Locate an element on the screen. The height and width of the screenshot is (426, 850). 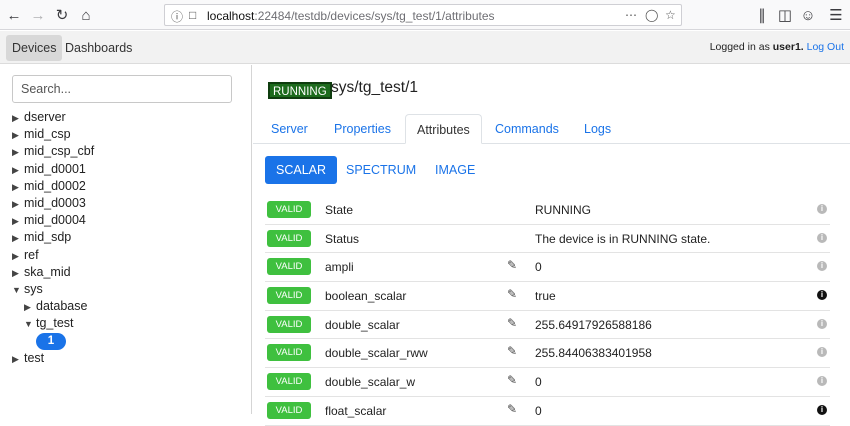
tree-item-label: ref is located at coordinates (31, 254).